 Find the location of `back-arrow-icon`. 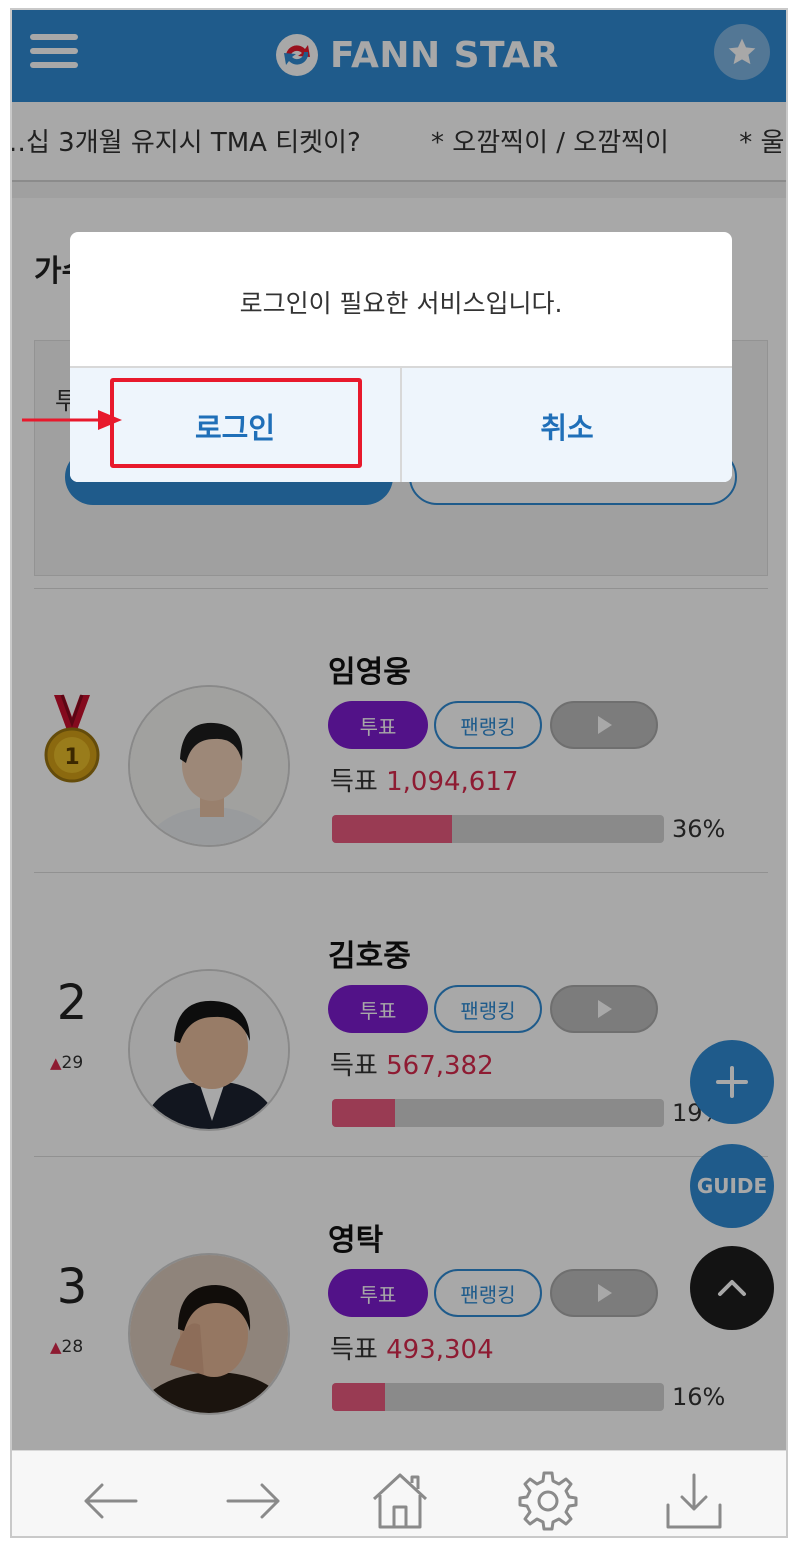

back-arrow-icon is located at coordinates (110, 1501).